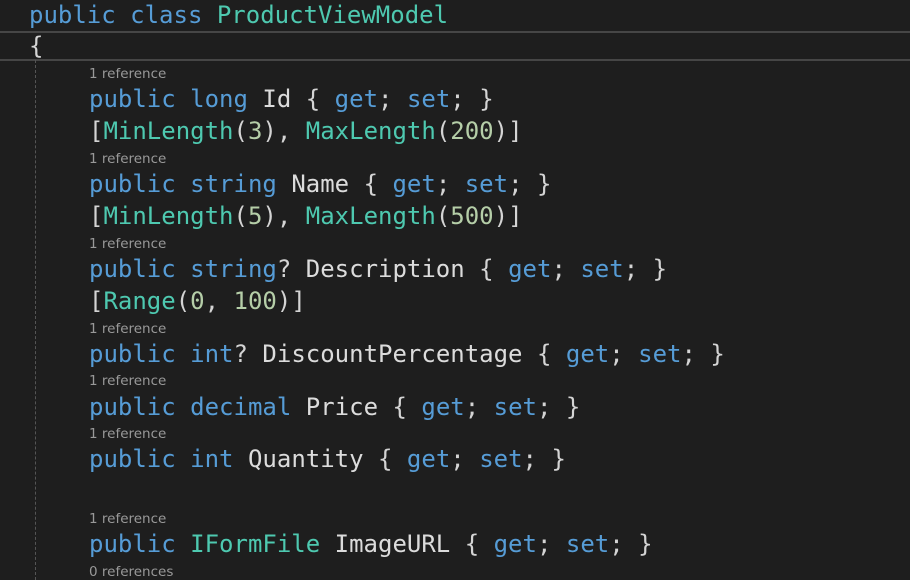 The height and width of the screenshot is (580, 910). What do you see at coordinates (332, 15) in the screenshot?
I see `class-name: ProductViewModel` at bounding box center [332, 15].